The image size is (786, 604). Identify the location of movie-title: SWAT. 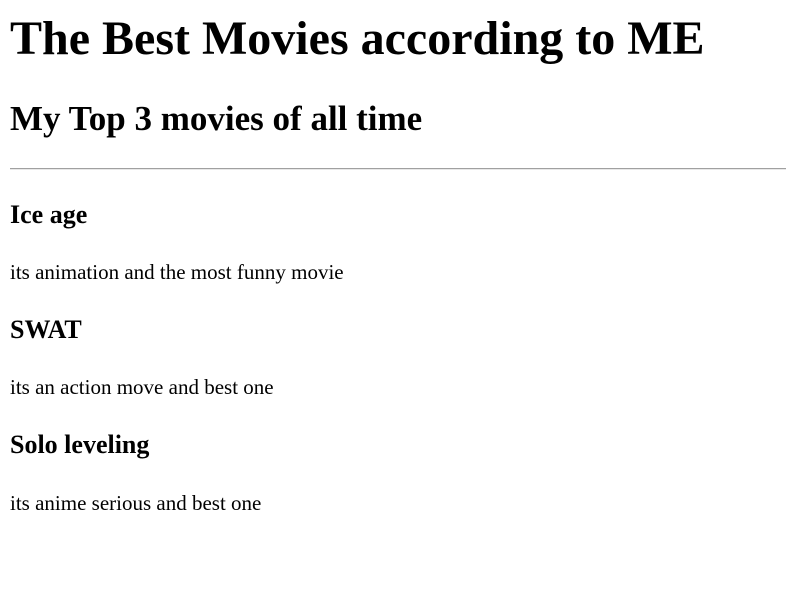
(46, 329).